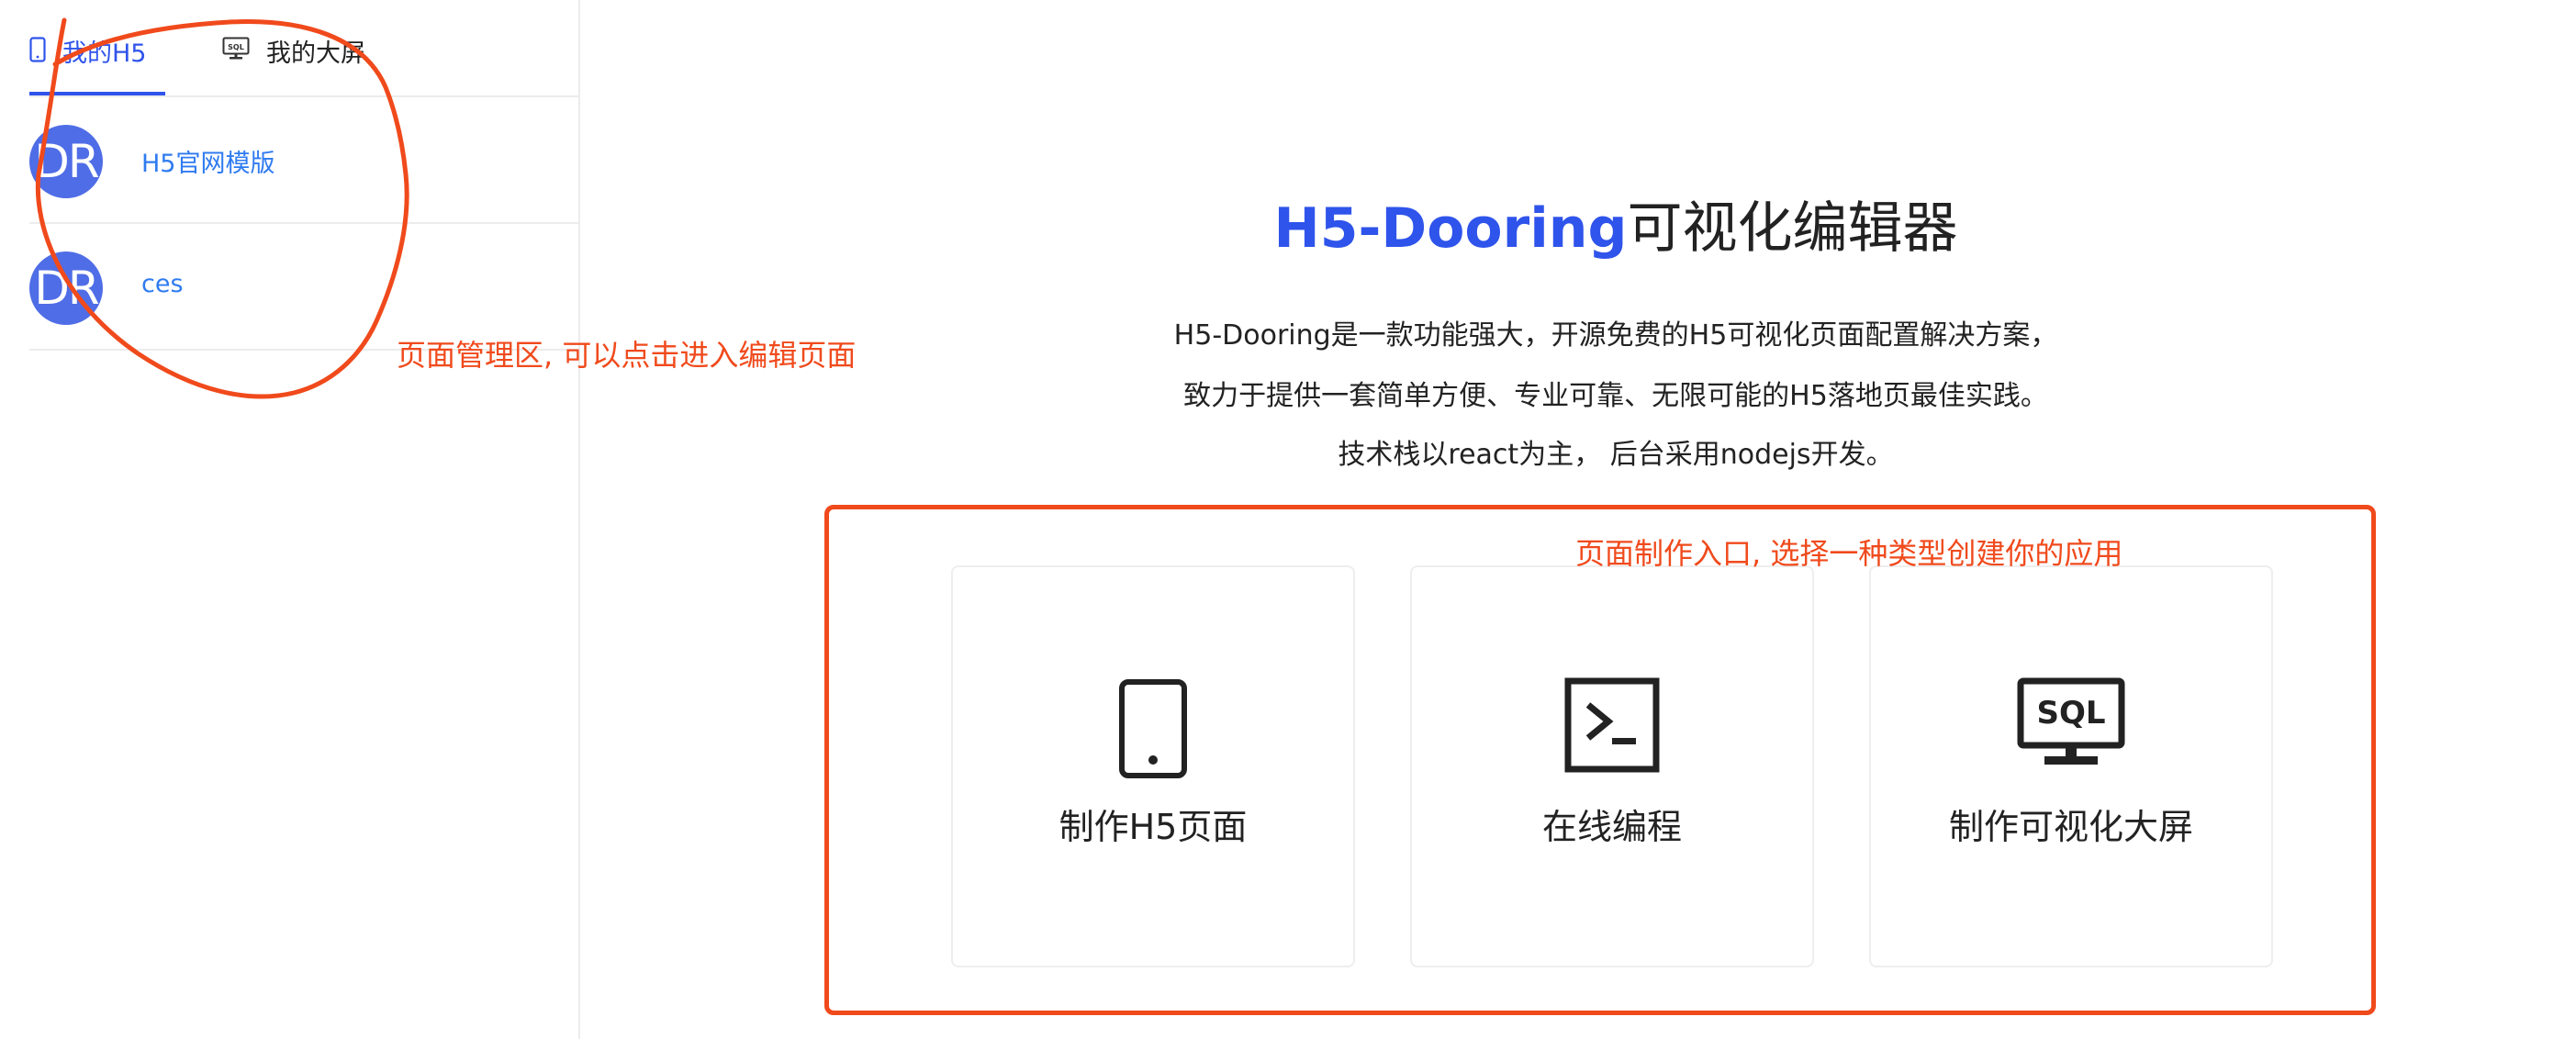  I want to click on tab-label: 我的大屏, so click(315, 53).